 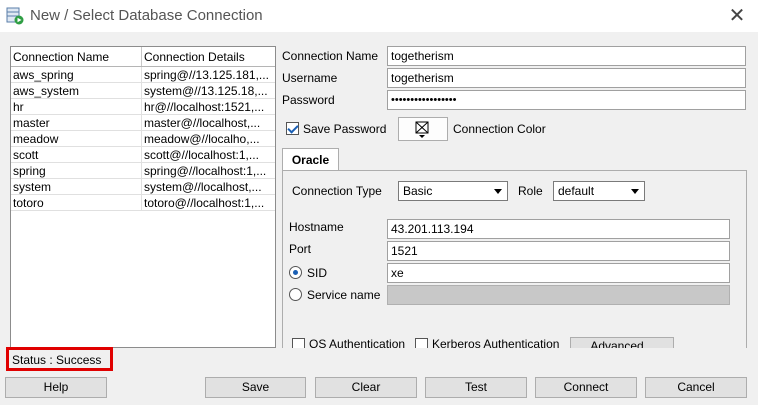 I want to click on service-name-field, so click(x=558, y=295).